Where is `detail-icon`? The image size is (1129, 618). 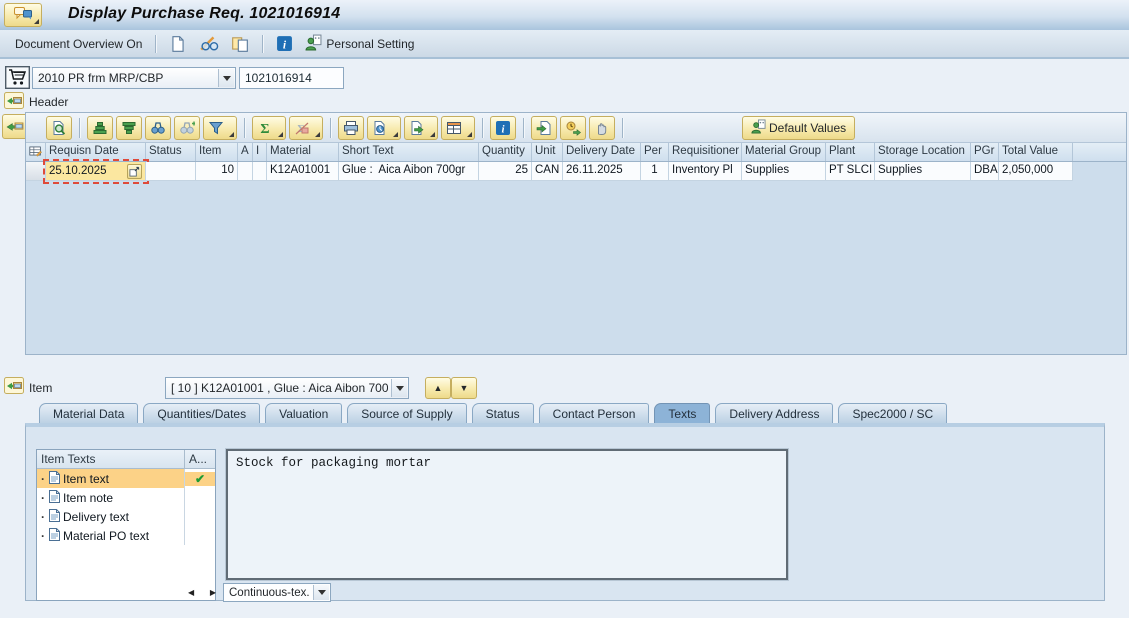 detail-icon is located at coordinates (59, 127).